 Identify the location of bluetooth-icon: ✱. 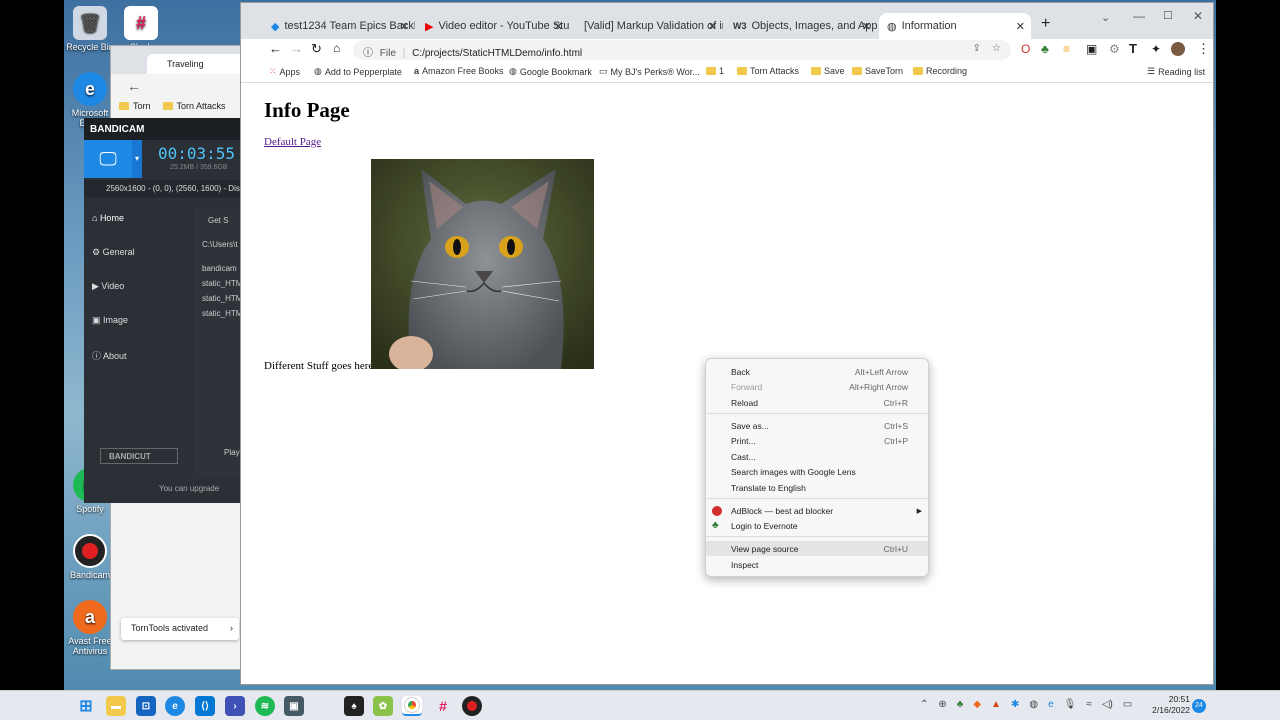
(1015, 704).